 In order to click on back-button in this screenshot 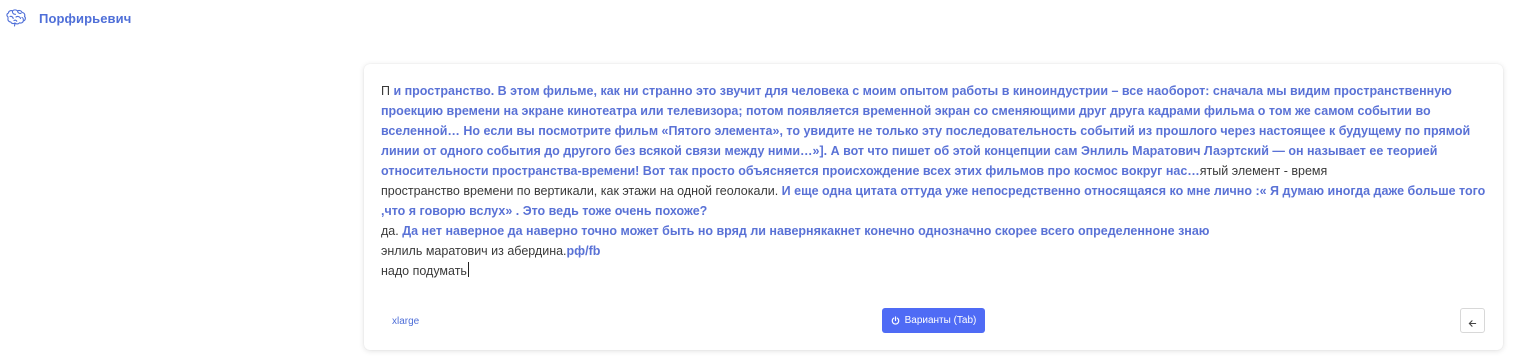, I will do `click(1472, 320)`.